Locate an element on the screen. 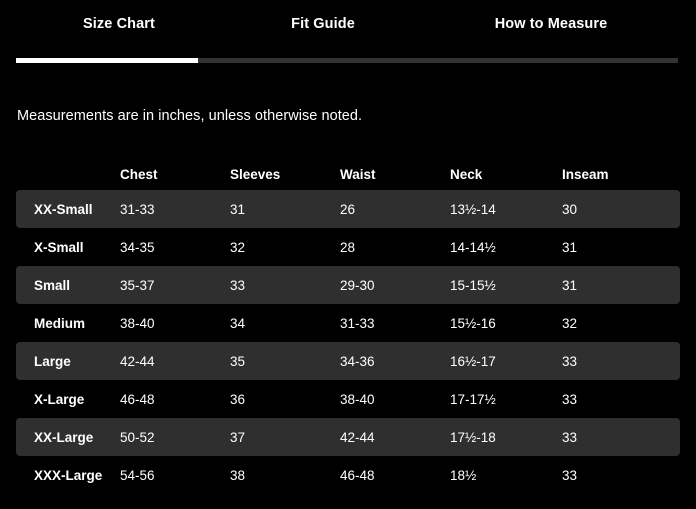 The image size is (696, 509). cell-sleeves: 34 is located at coordinates (238, 323).